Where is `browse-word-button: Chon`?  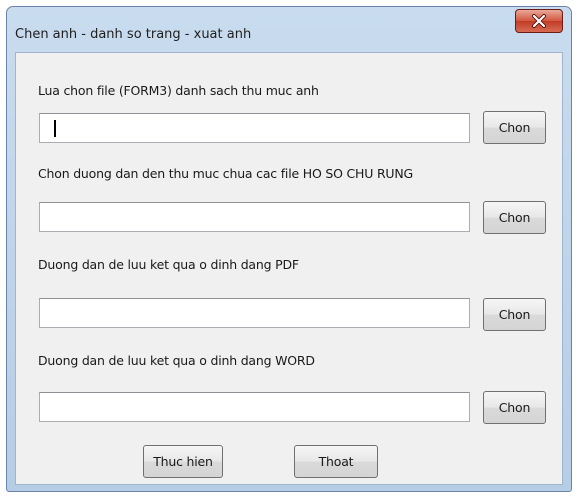 browse-word-button: Chon is located at coordinates (514, 407).